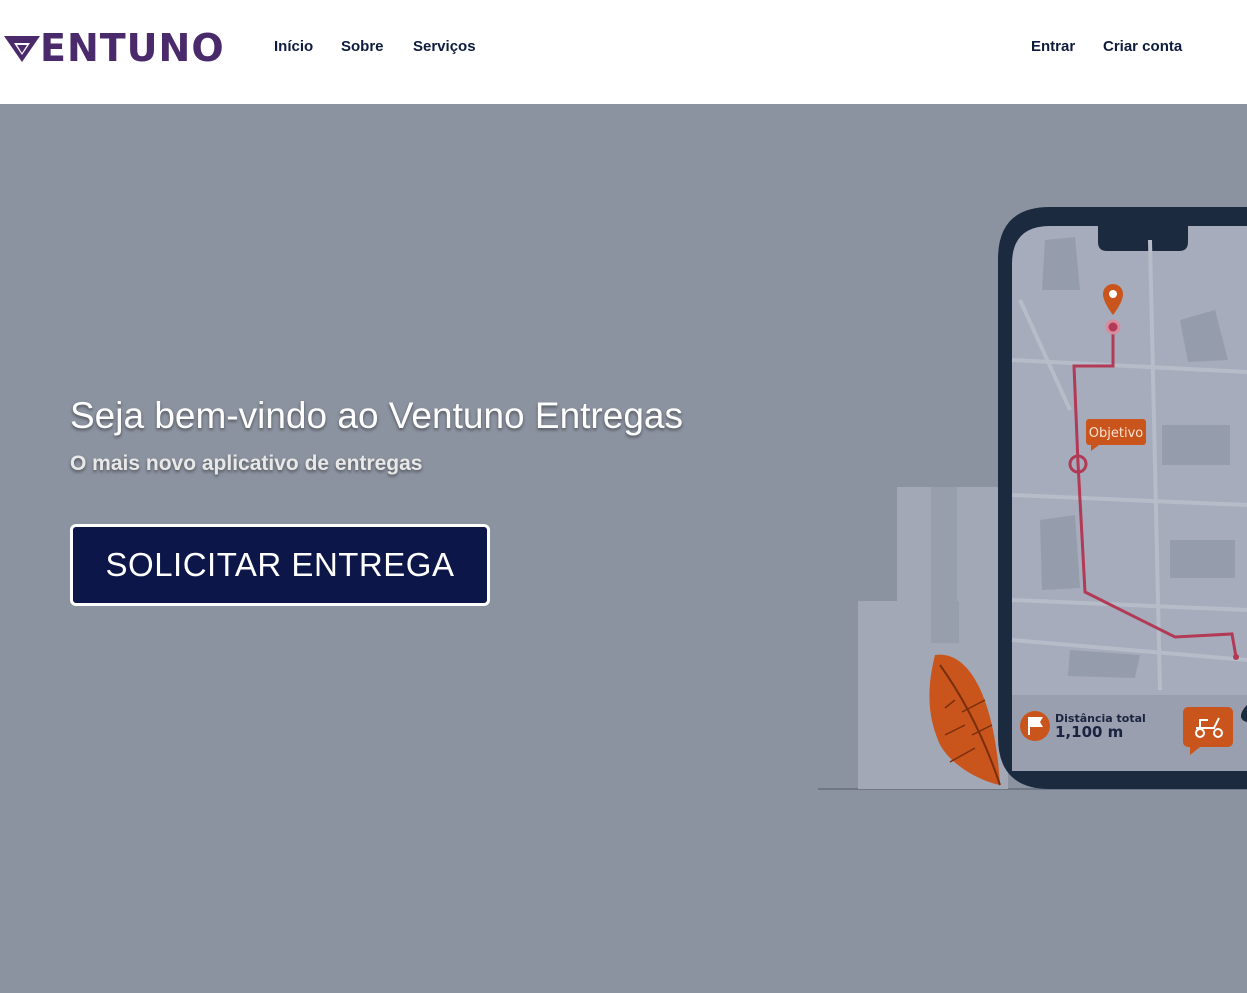  Describe the element at coordinates (1053, 46) in the screenshot. I see `nav-entrar: Entrar` at that location.